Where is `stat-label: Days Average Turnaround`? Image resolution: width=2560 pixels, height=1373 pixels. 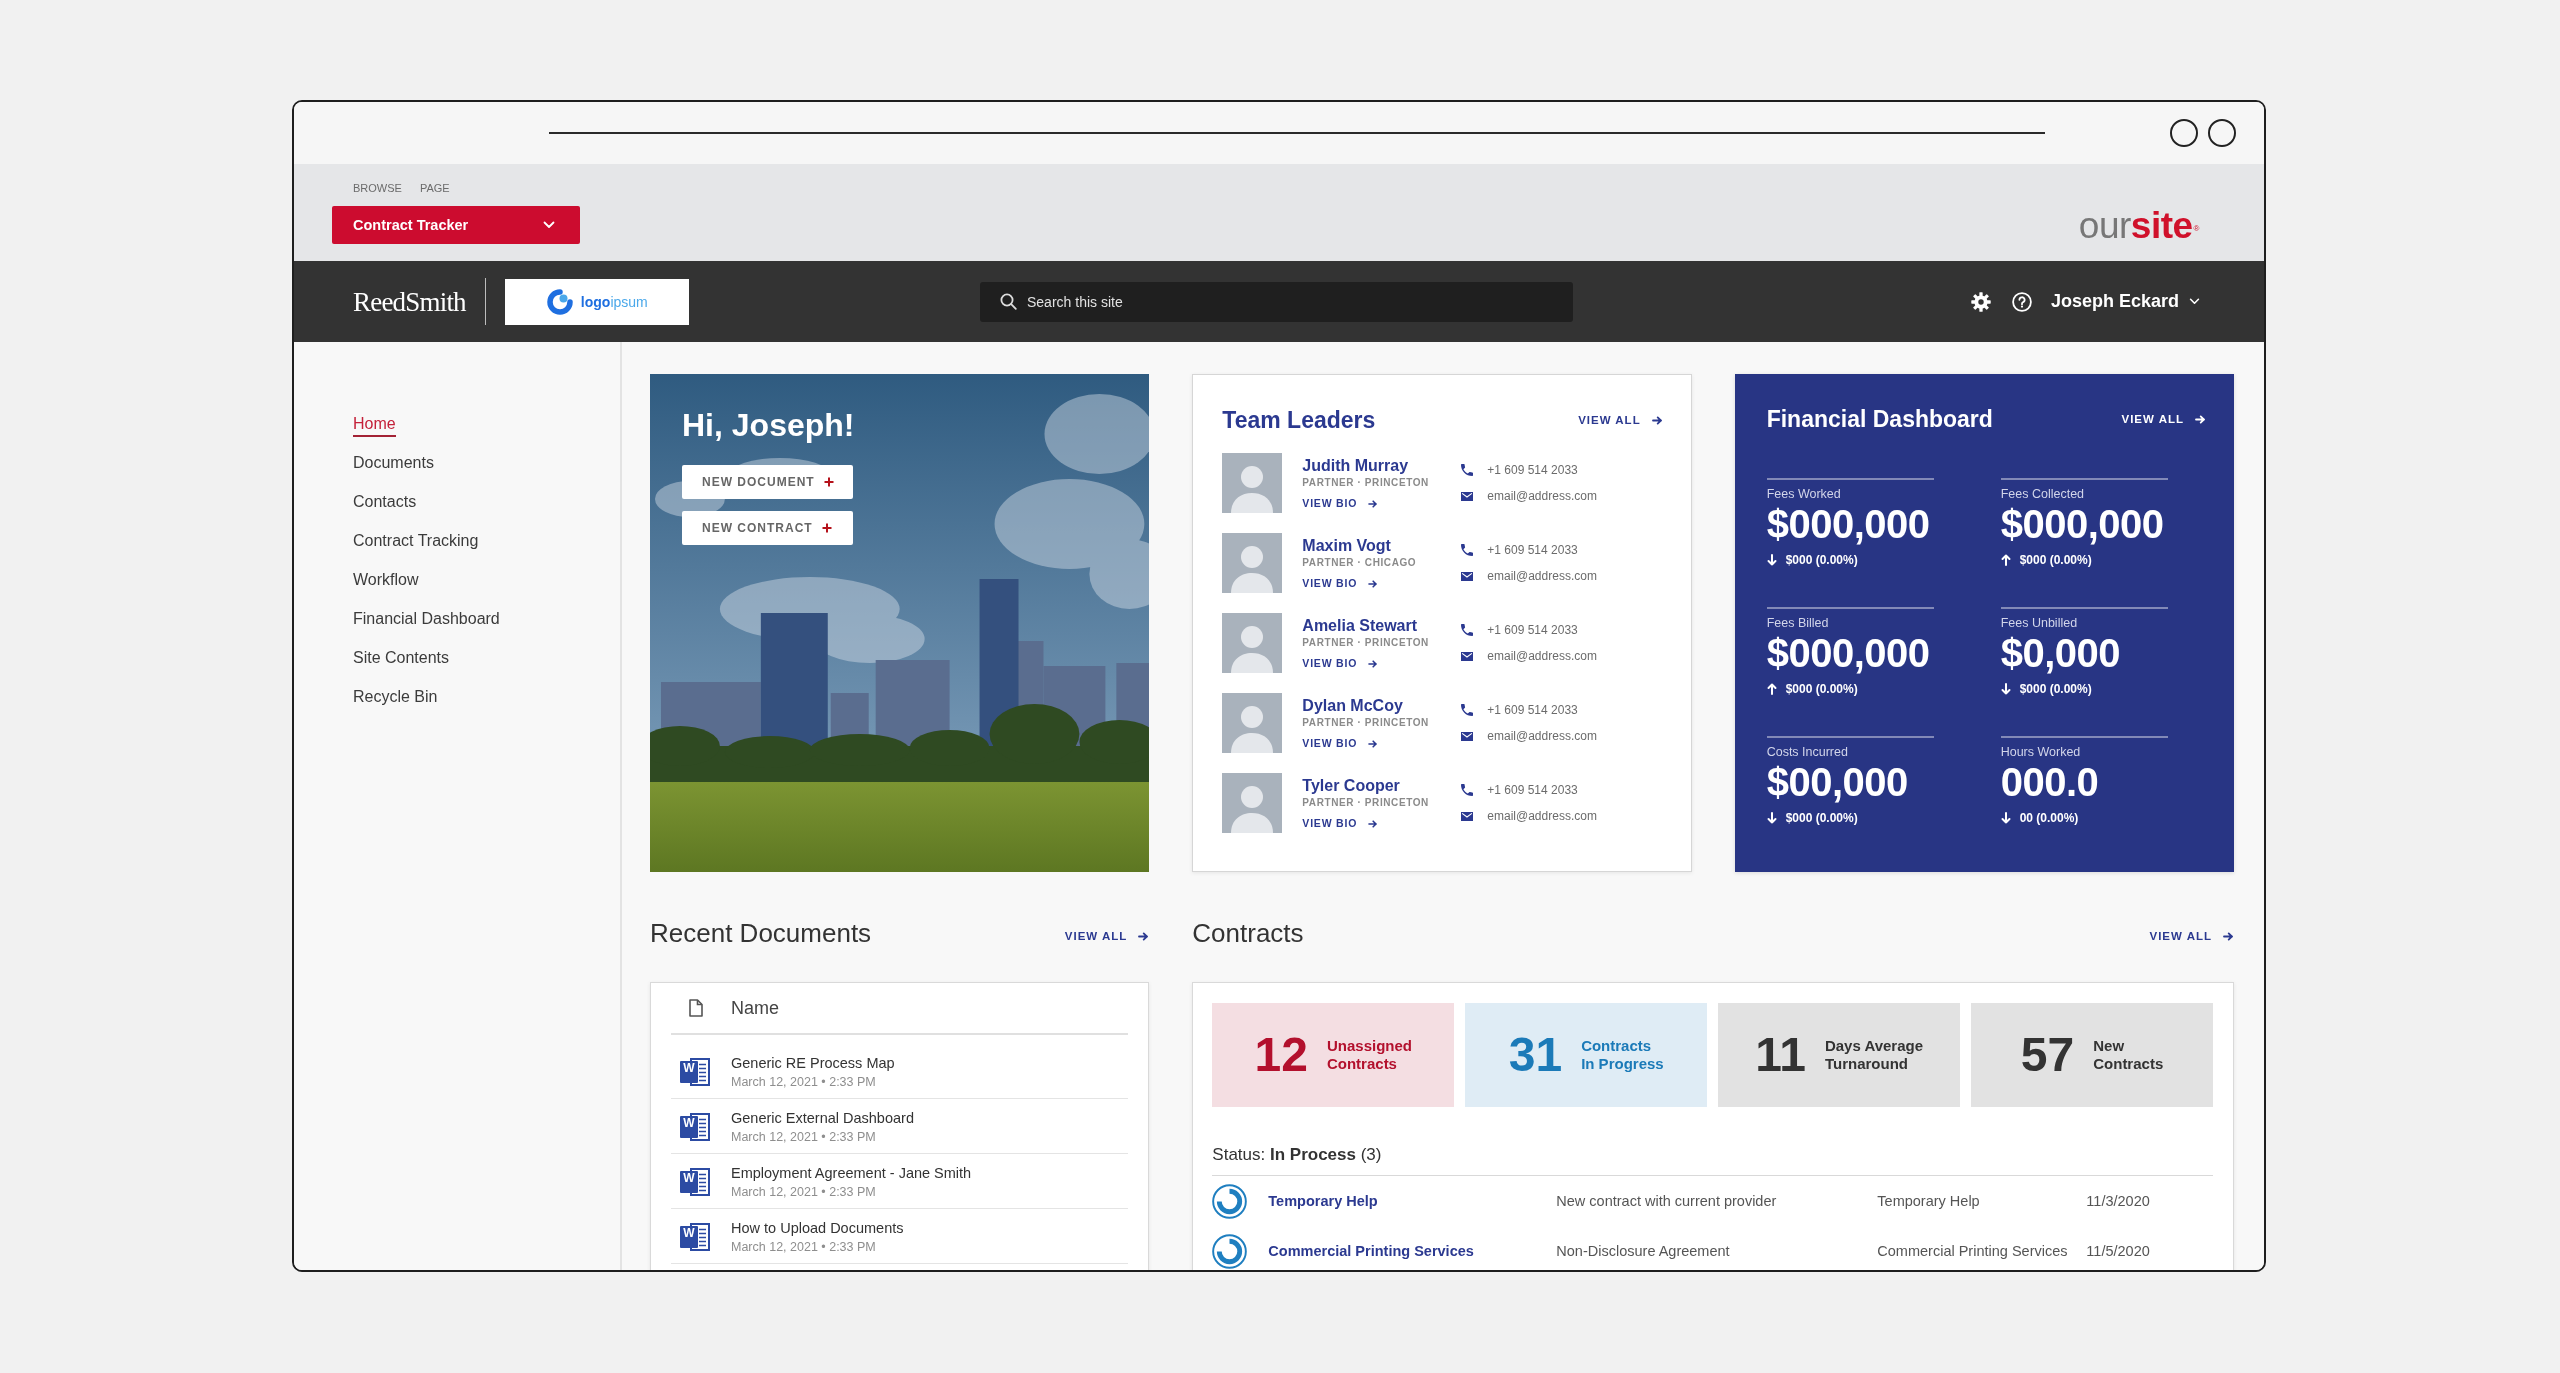 stat-label: Days Average Turnaround is located at coordinates (1874, 1055).